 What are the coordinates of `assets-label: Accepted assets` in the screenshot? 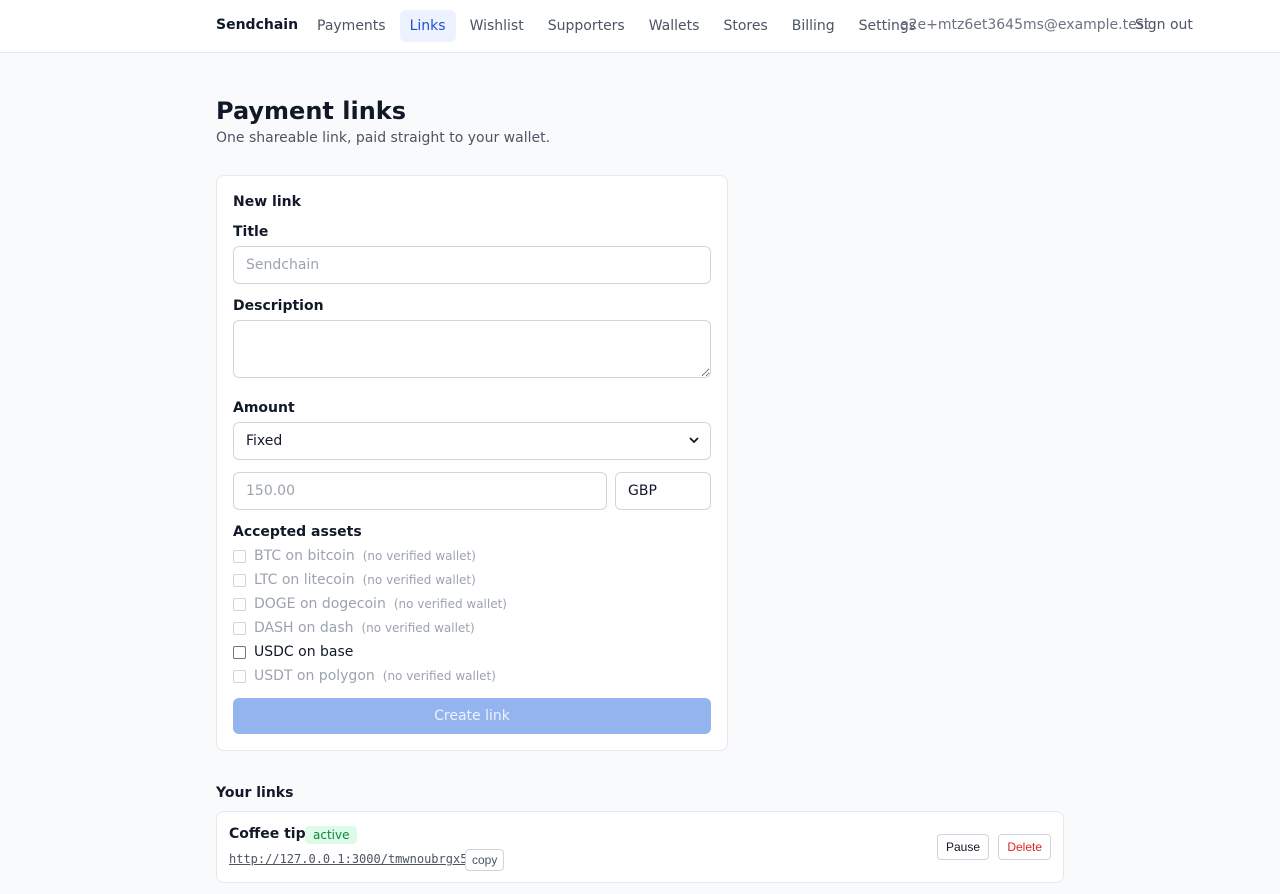 It's located at (297, 532).